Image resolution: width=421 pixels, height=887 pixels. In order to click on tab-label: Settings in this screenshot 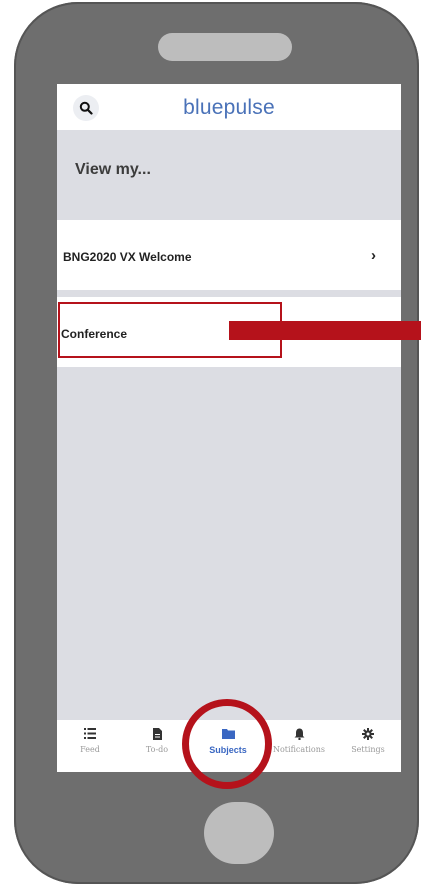, I will do `click(368, 749)`.